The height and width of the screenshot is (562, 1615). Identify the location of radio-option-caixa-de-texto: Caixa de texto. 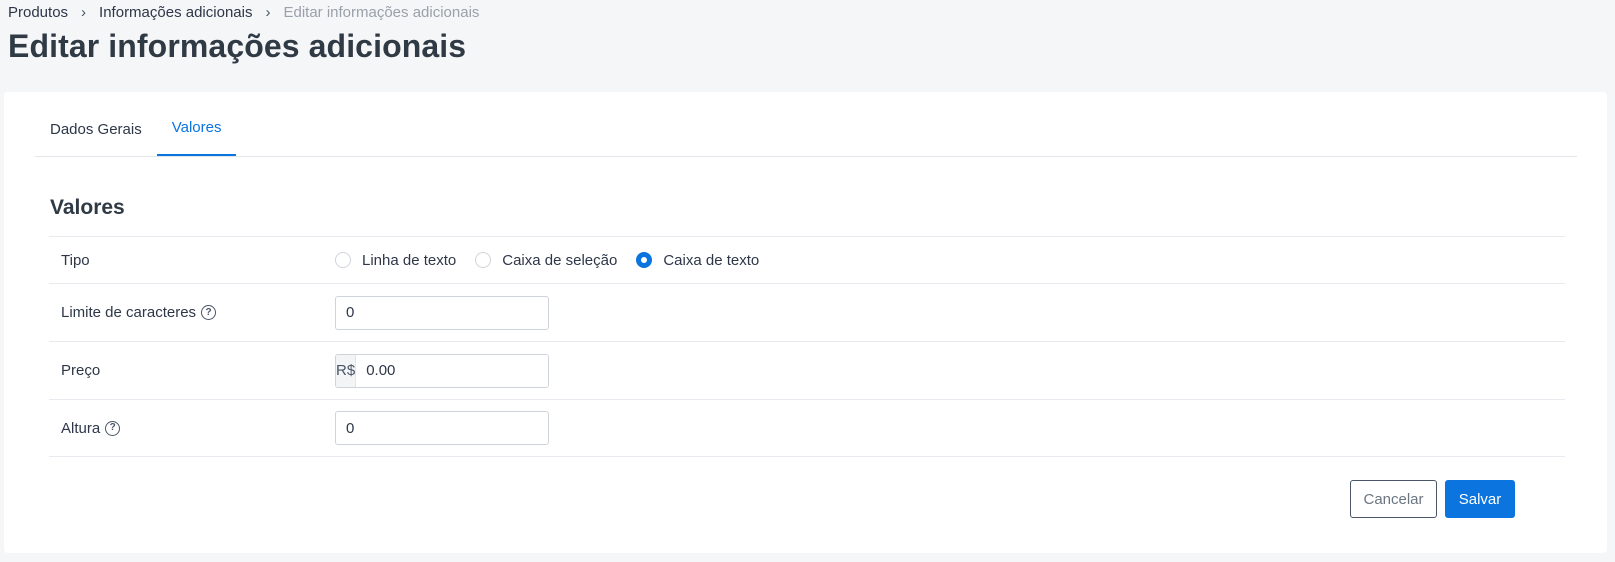
(697, 260).